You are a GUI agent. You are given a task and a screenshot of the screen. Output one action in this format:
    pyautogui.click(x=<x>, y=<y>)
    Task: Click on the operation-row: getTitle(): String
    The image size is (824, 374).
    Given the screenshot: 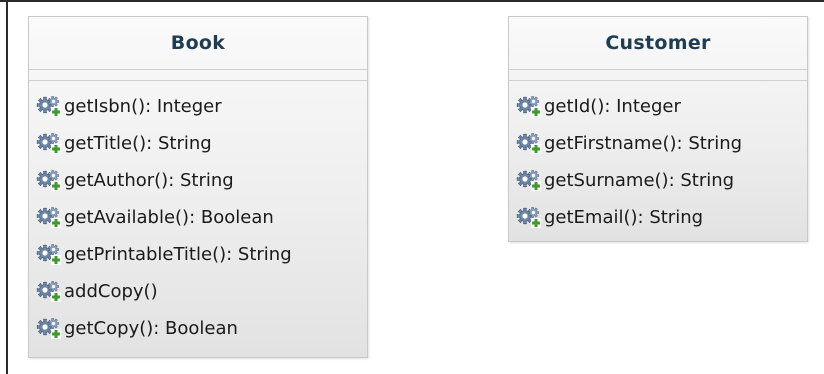 What is the action you would take?
    pyautogui.click(x=198, y=143)
    